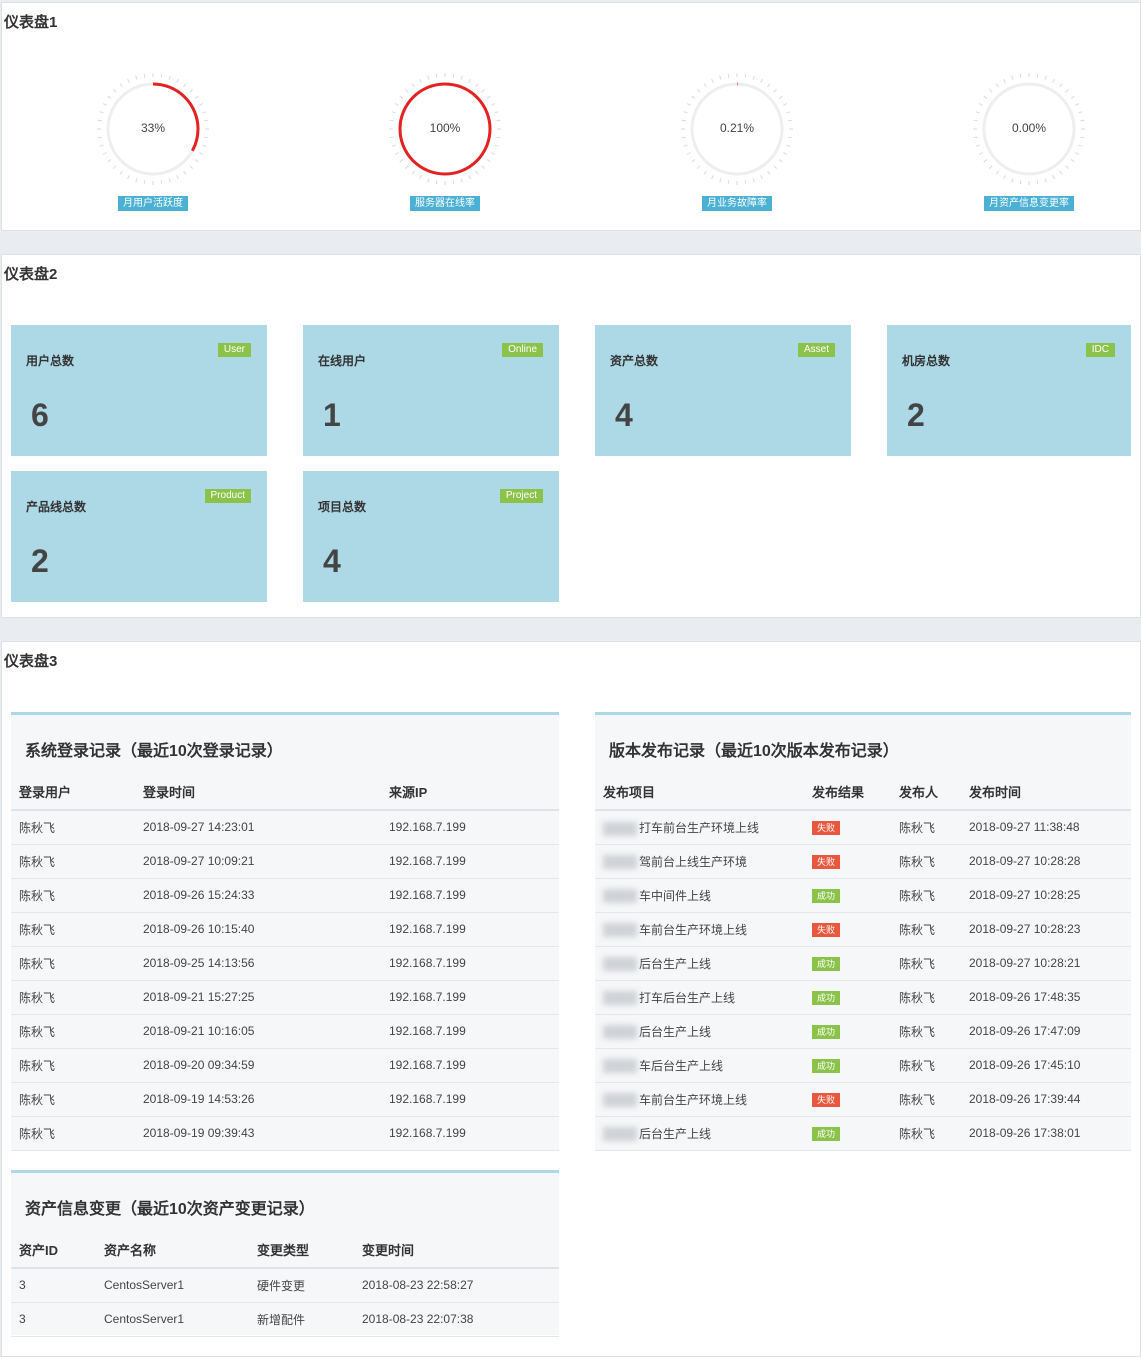  What do you see at coordinates (699, 861) in the screenshot?
I see `project-cell: 驾前台上线生产环境` at bounding box center [699, 861].